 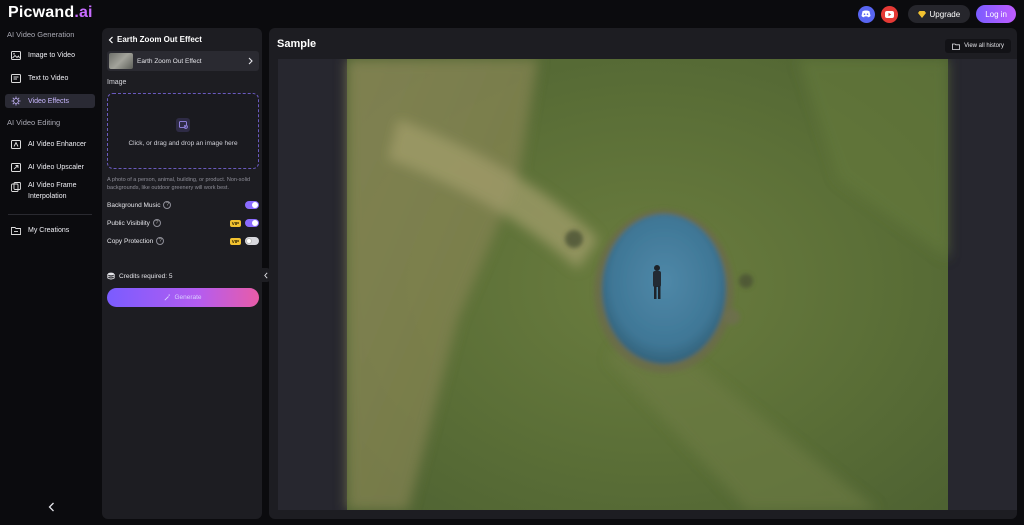 I want to click on nav-section-generation: AI Video Generation, so click(x=41, y=34).